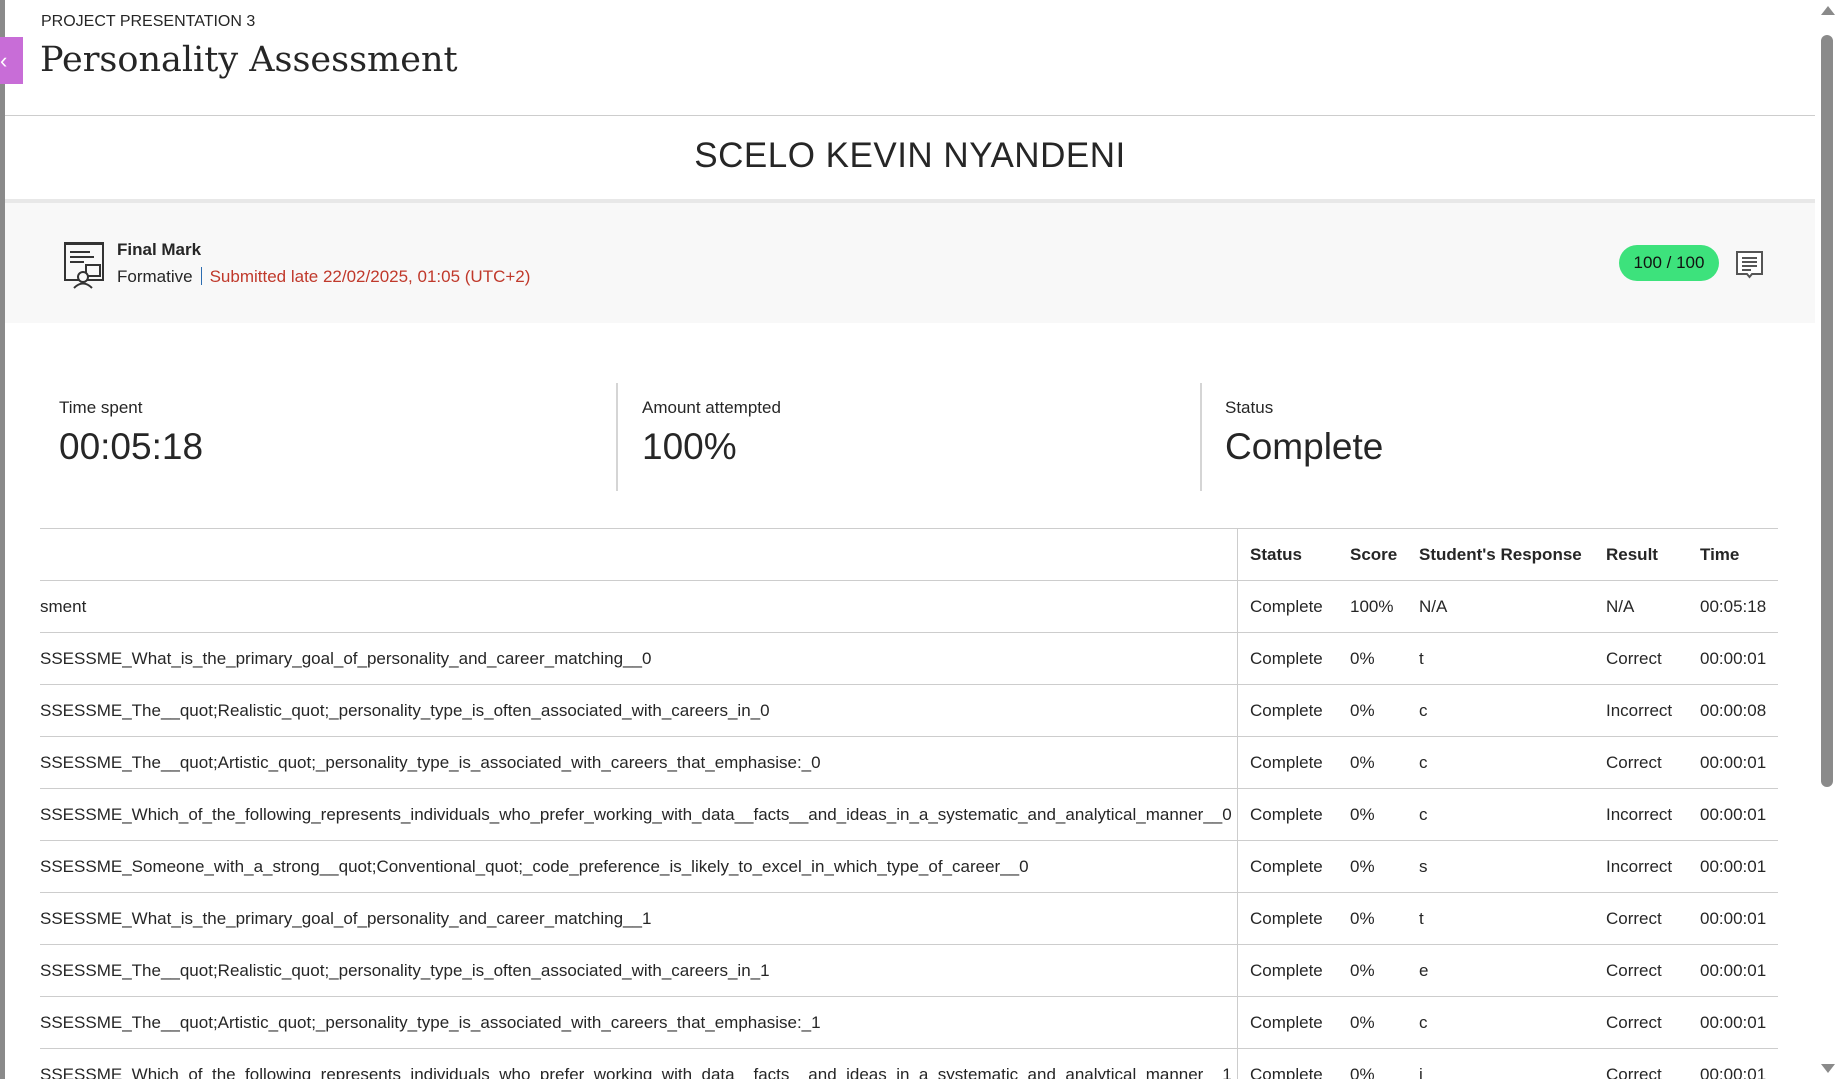 The image size is (1837, 1079). I want to click on header-score: Score, so click(1373, 555).